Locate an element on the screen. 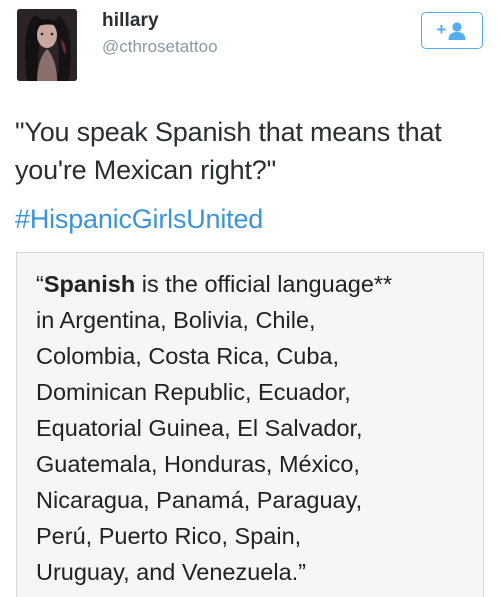 The height and width of the screenshot is (597, 500). tweet-text-line: "You speak Spanish that means that is located at coordinates (228, 132).